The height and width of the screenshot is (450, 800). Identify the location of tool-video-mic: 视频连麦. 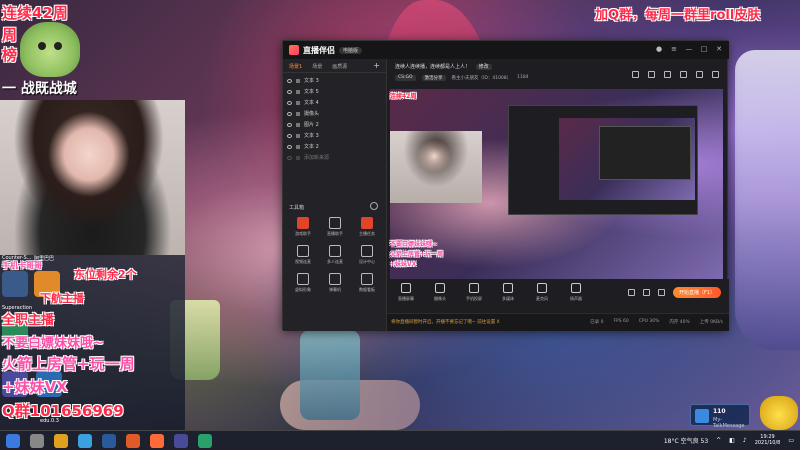
(303, 255).